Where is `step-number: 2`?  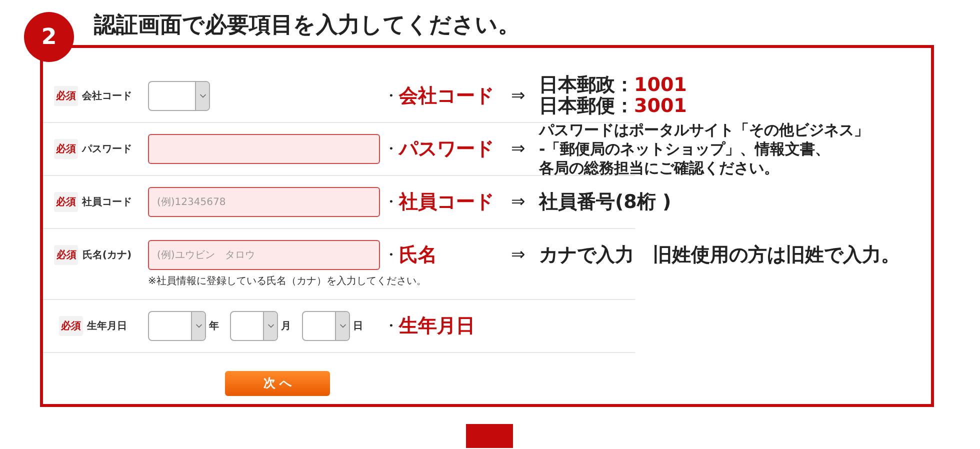
step-number: 2 is located at coordinates (49, 37).